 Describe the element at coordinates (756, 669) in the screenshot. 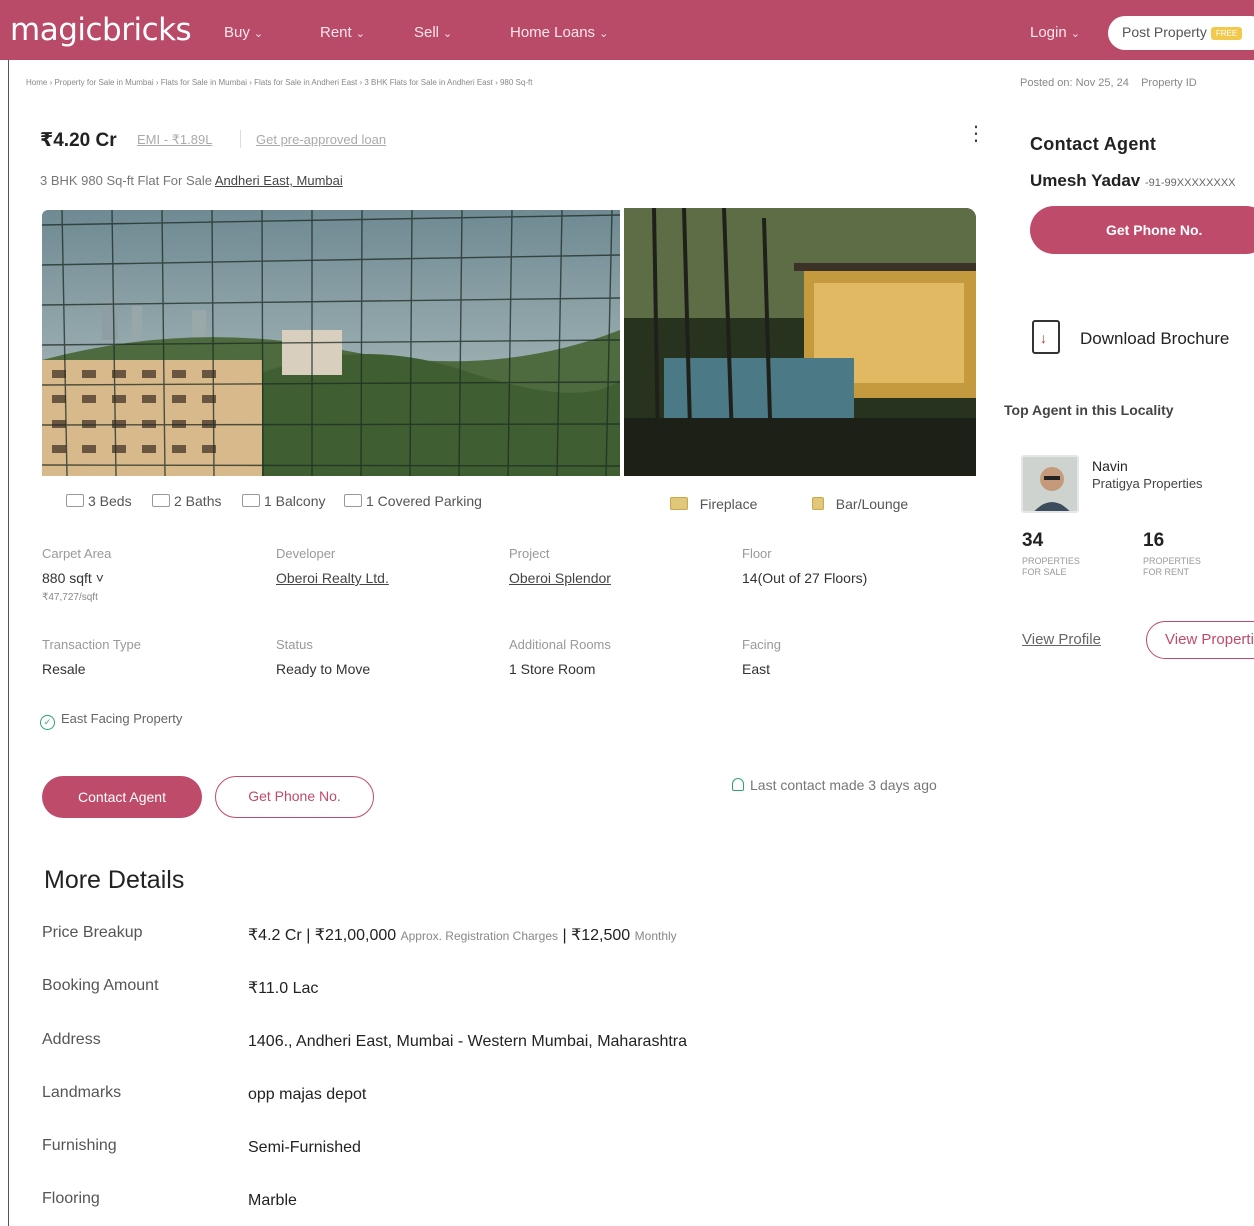

I see `facing-value: East` at that location.